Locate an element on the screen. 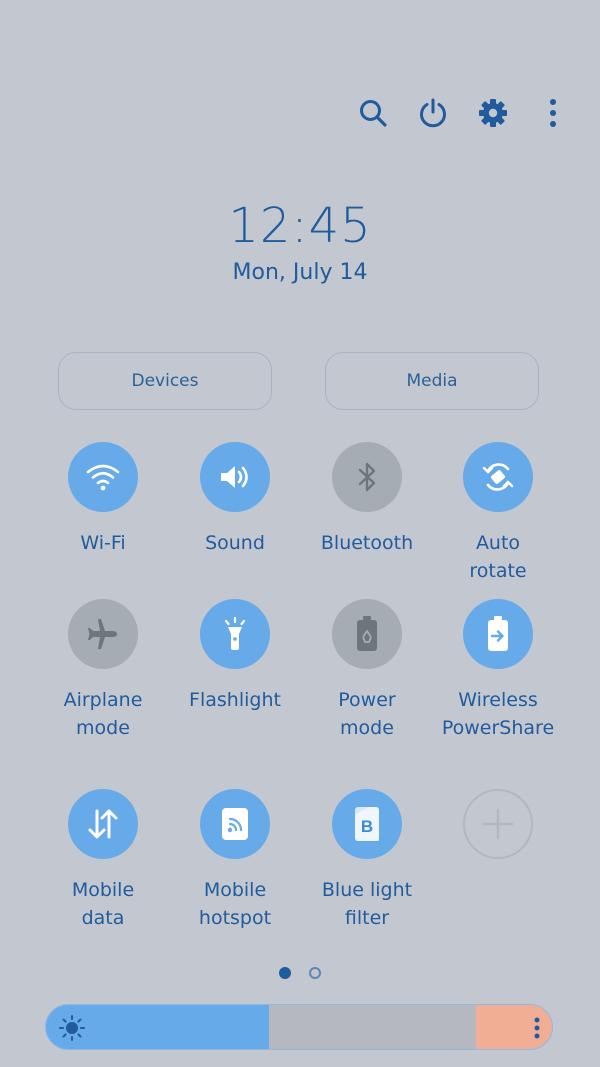  airplane-mode-toggle is located at coordinates (103, 634).